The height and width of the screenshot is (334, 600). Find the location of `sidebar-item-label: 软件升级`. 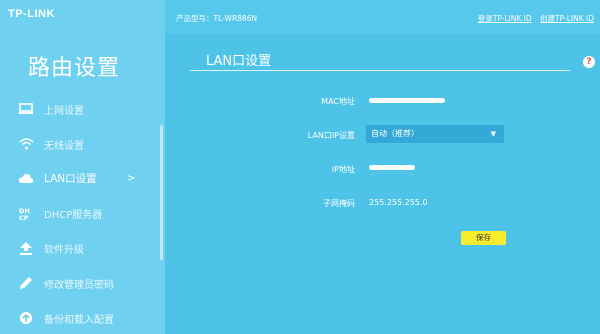

sidebar-item-label: 软件升级 is located at coordinates (64, 251).